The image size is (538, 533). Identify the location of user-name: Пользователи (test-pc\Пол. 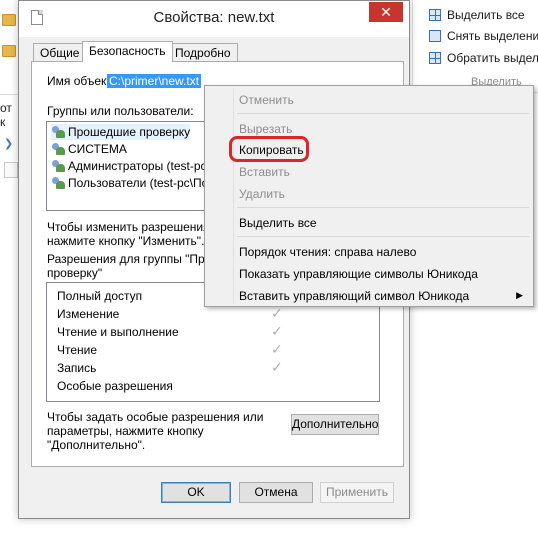
(142, 183).